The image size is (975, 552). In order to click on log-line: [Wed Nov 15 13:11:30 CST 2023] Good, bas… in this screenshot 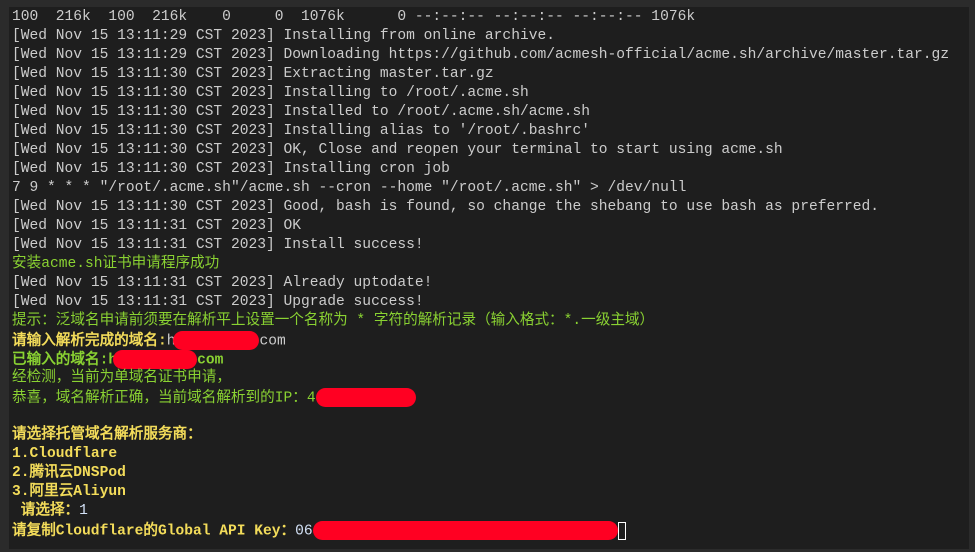, I will do `click(446, 207)`.